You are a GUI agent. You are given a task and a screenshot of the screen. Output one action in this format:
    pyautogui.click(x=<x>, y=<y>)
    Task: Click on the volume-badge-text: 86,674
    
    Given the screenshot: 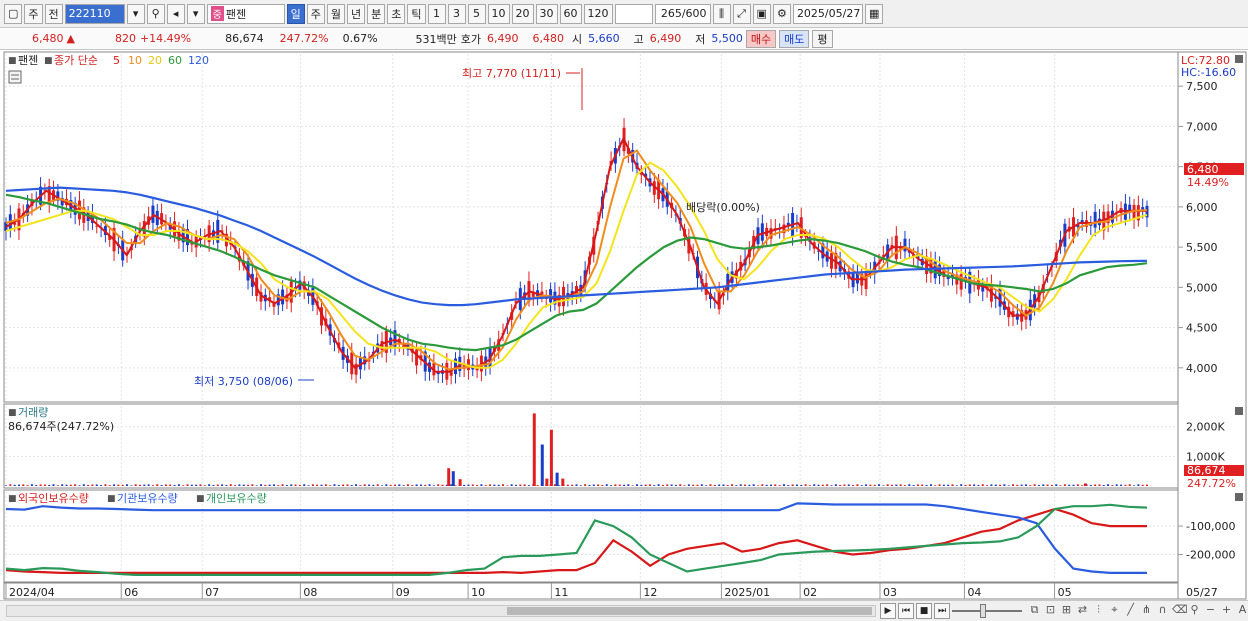 What is the action you would take?
    pyautogui.click(x=1206, y=470)
    